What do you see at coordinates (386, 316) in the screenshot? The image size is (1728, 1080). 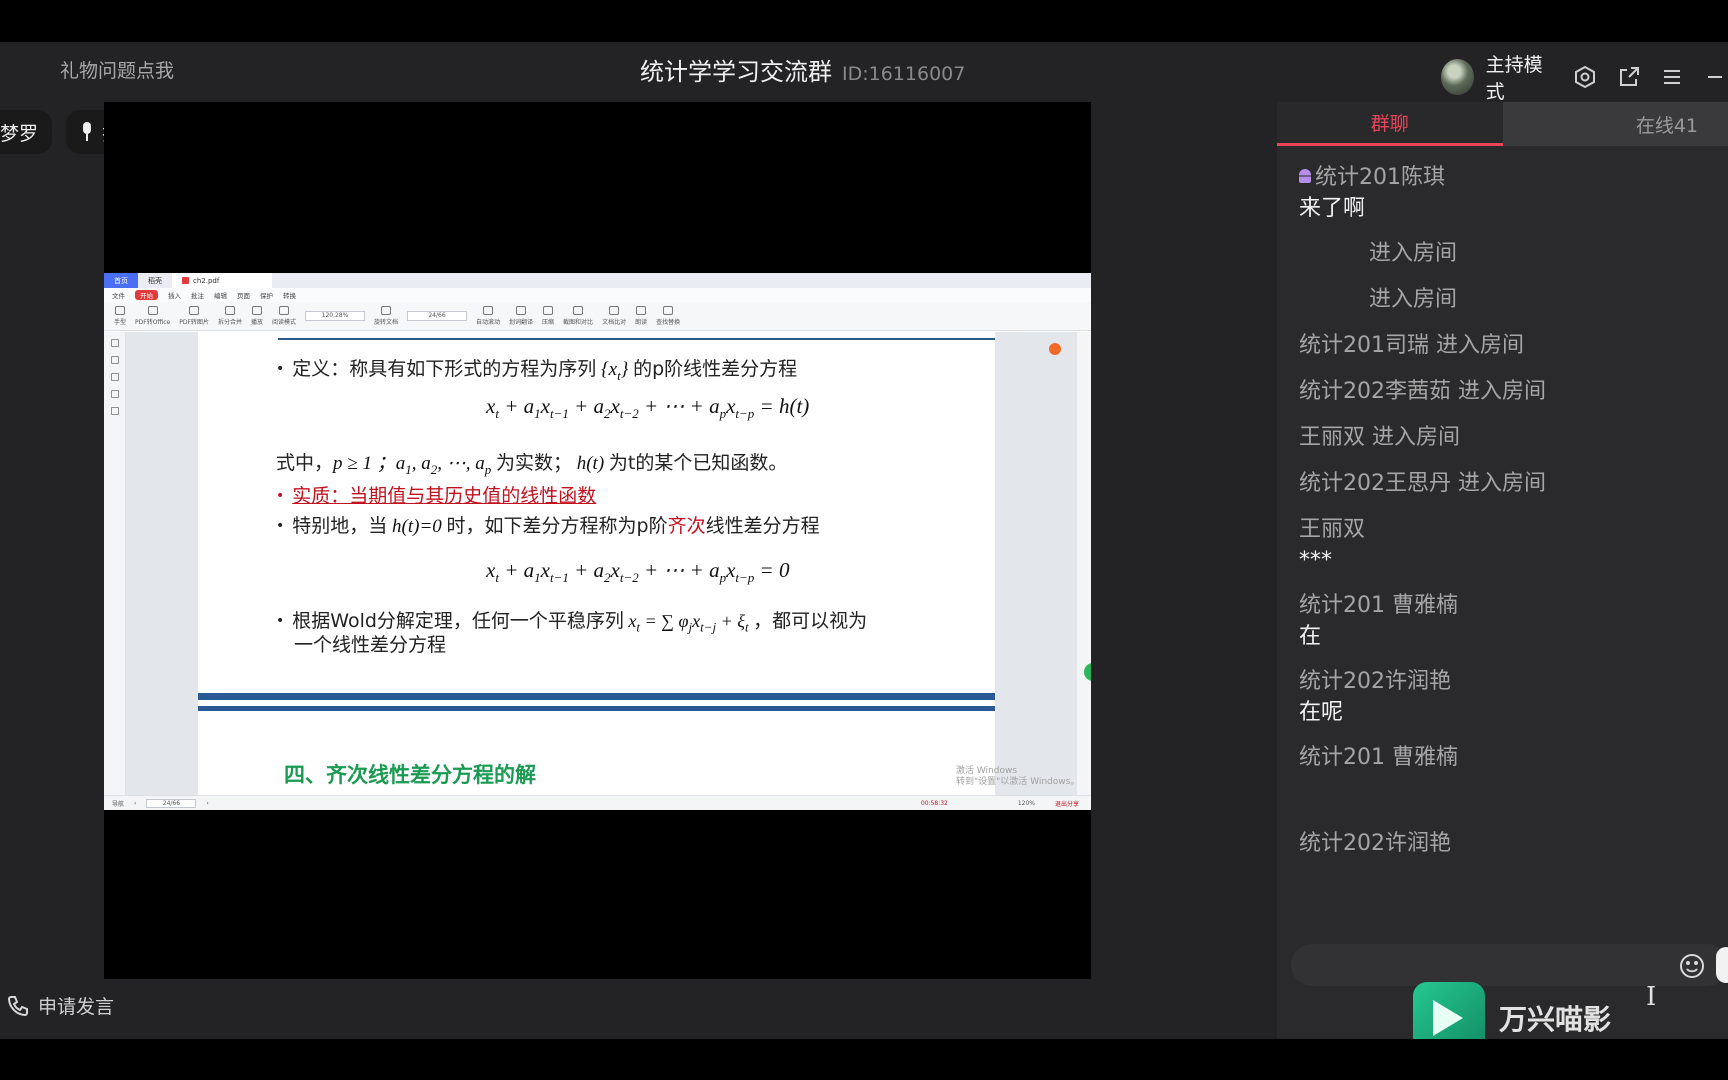 I see `tool-rotate: 旋转文档` at bounding box center [386, 316].